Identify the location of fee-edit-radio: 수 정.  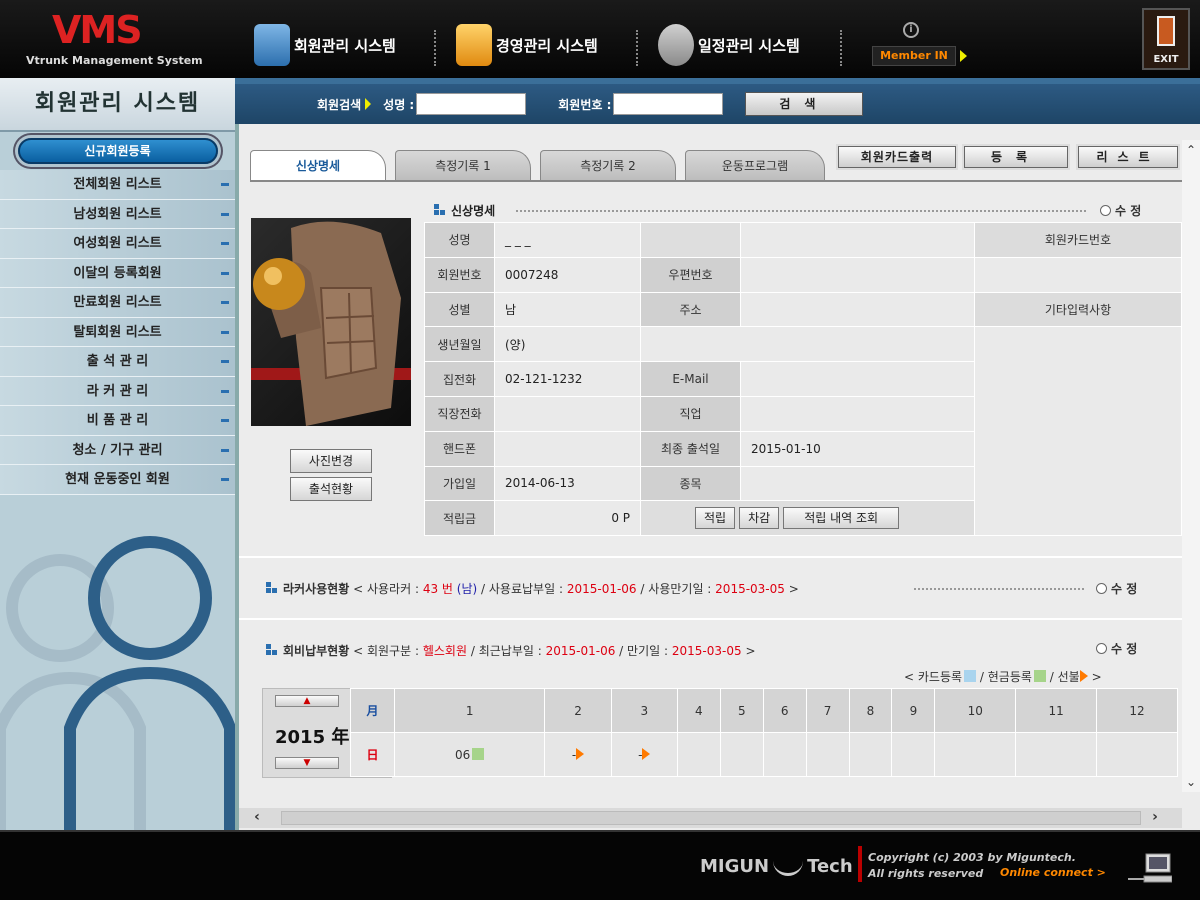
(1116, 648).